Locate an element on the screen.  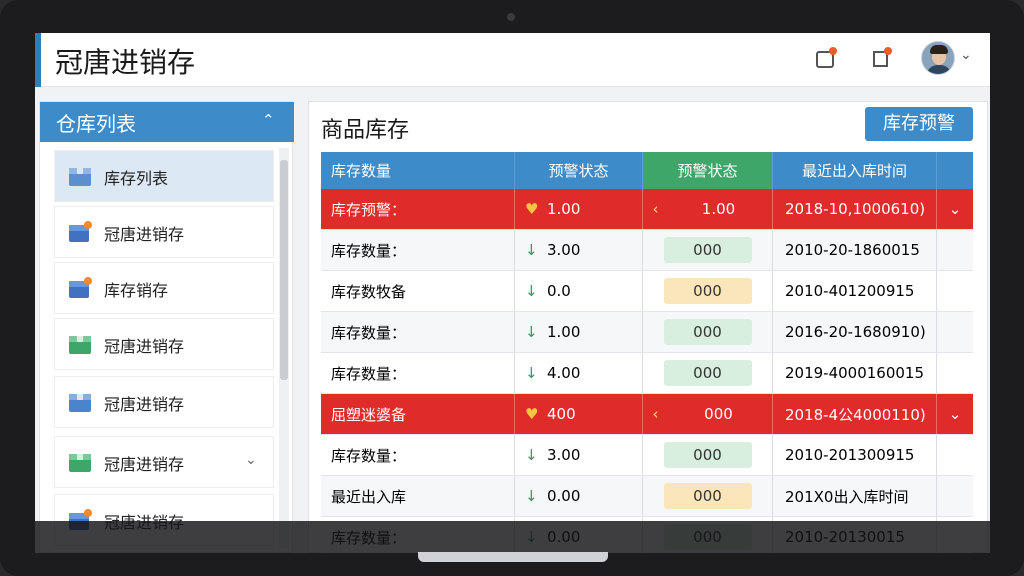
sidebar-item-2: 库存销存 is located at coordinates (164, 288).